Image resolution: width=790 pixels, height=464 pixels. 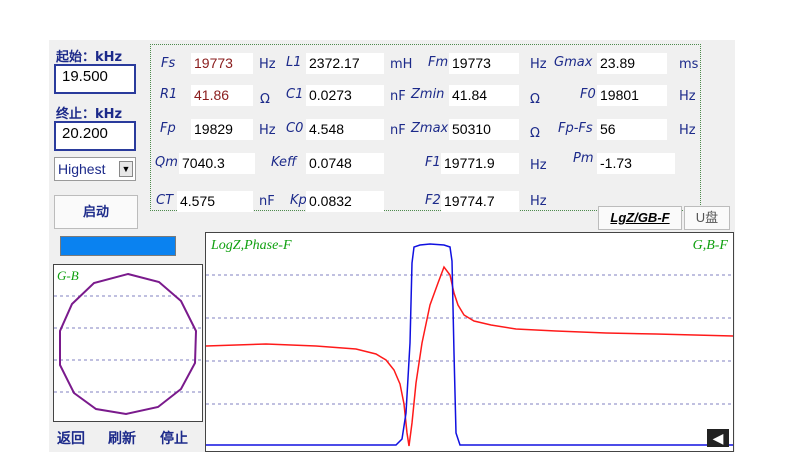 What do you see at coordinates (484, 129) in the screenshot?
I see `param-zmax-value: 50310` at bounding box center [484, 129].